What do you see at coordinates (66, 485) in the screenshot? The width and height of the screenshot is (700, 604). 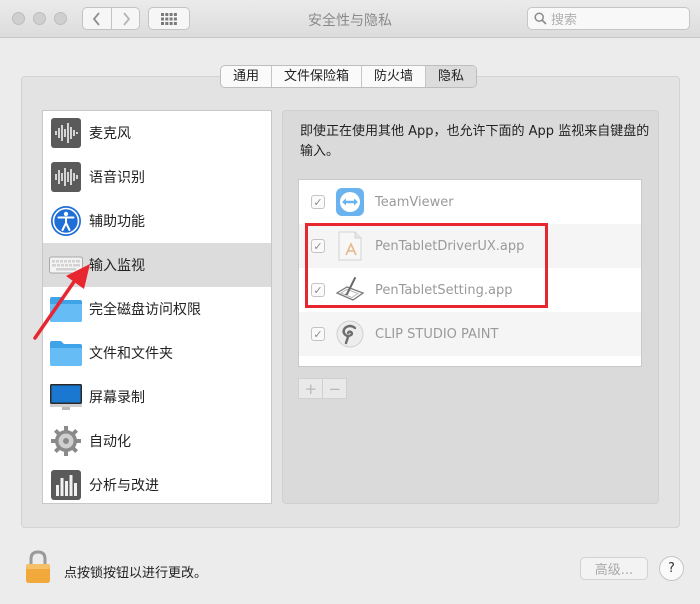 I see `bar-chart-icon` at bounding box center [66, 485].